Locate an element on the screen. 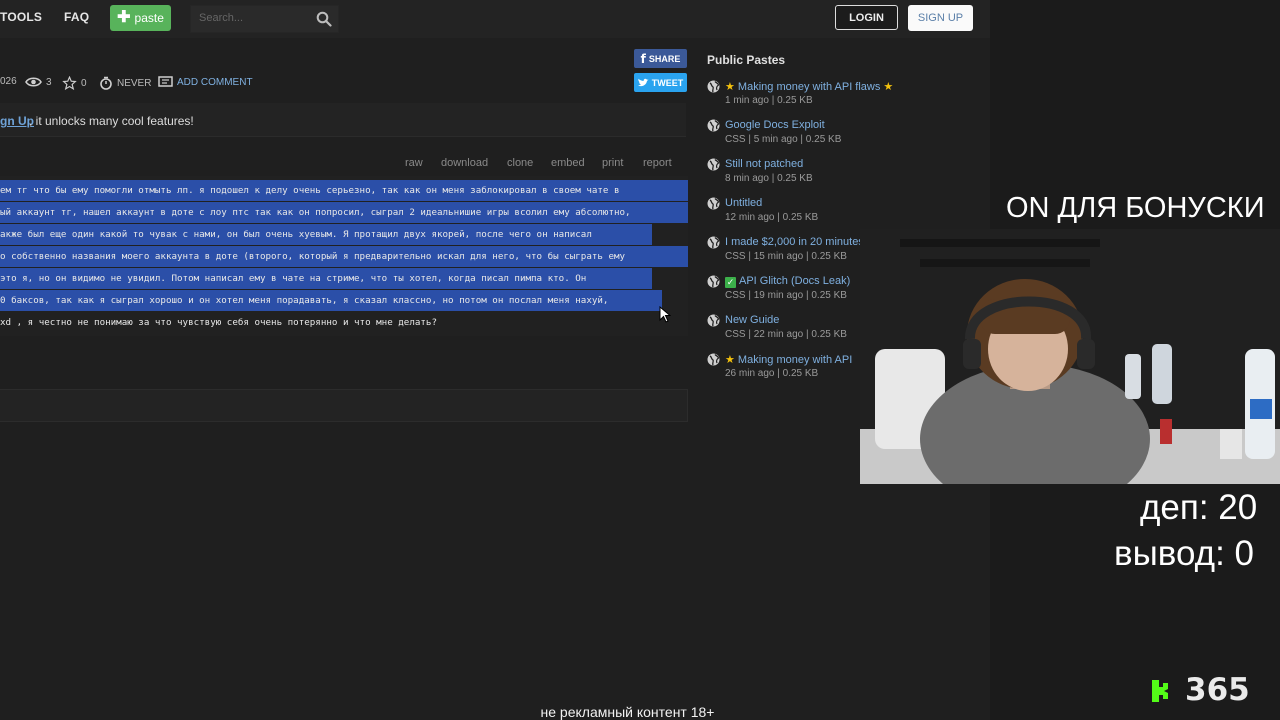 This screenshot has width=1280, height=720. public-paste-title: Still not patched is located at coordinates (764, 164).